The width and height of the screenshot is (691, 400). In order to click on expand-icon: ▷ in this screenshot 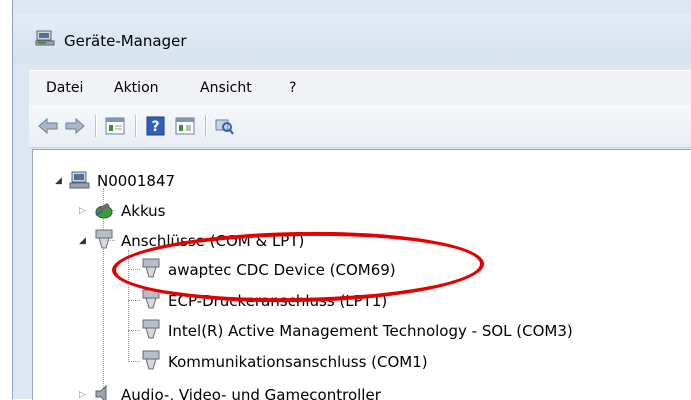, I will do `click(82, 211)`.